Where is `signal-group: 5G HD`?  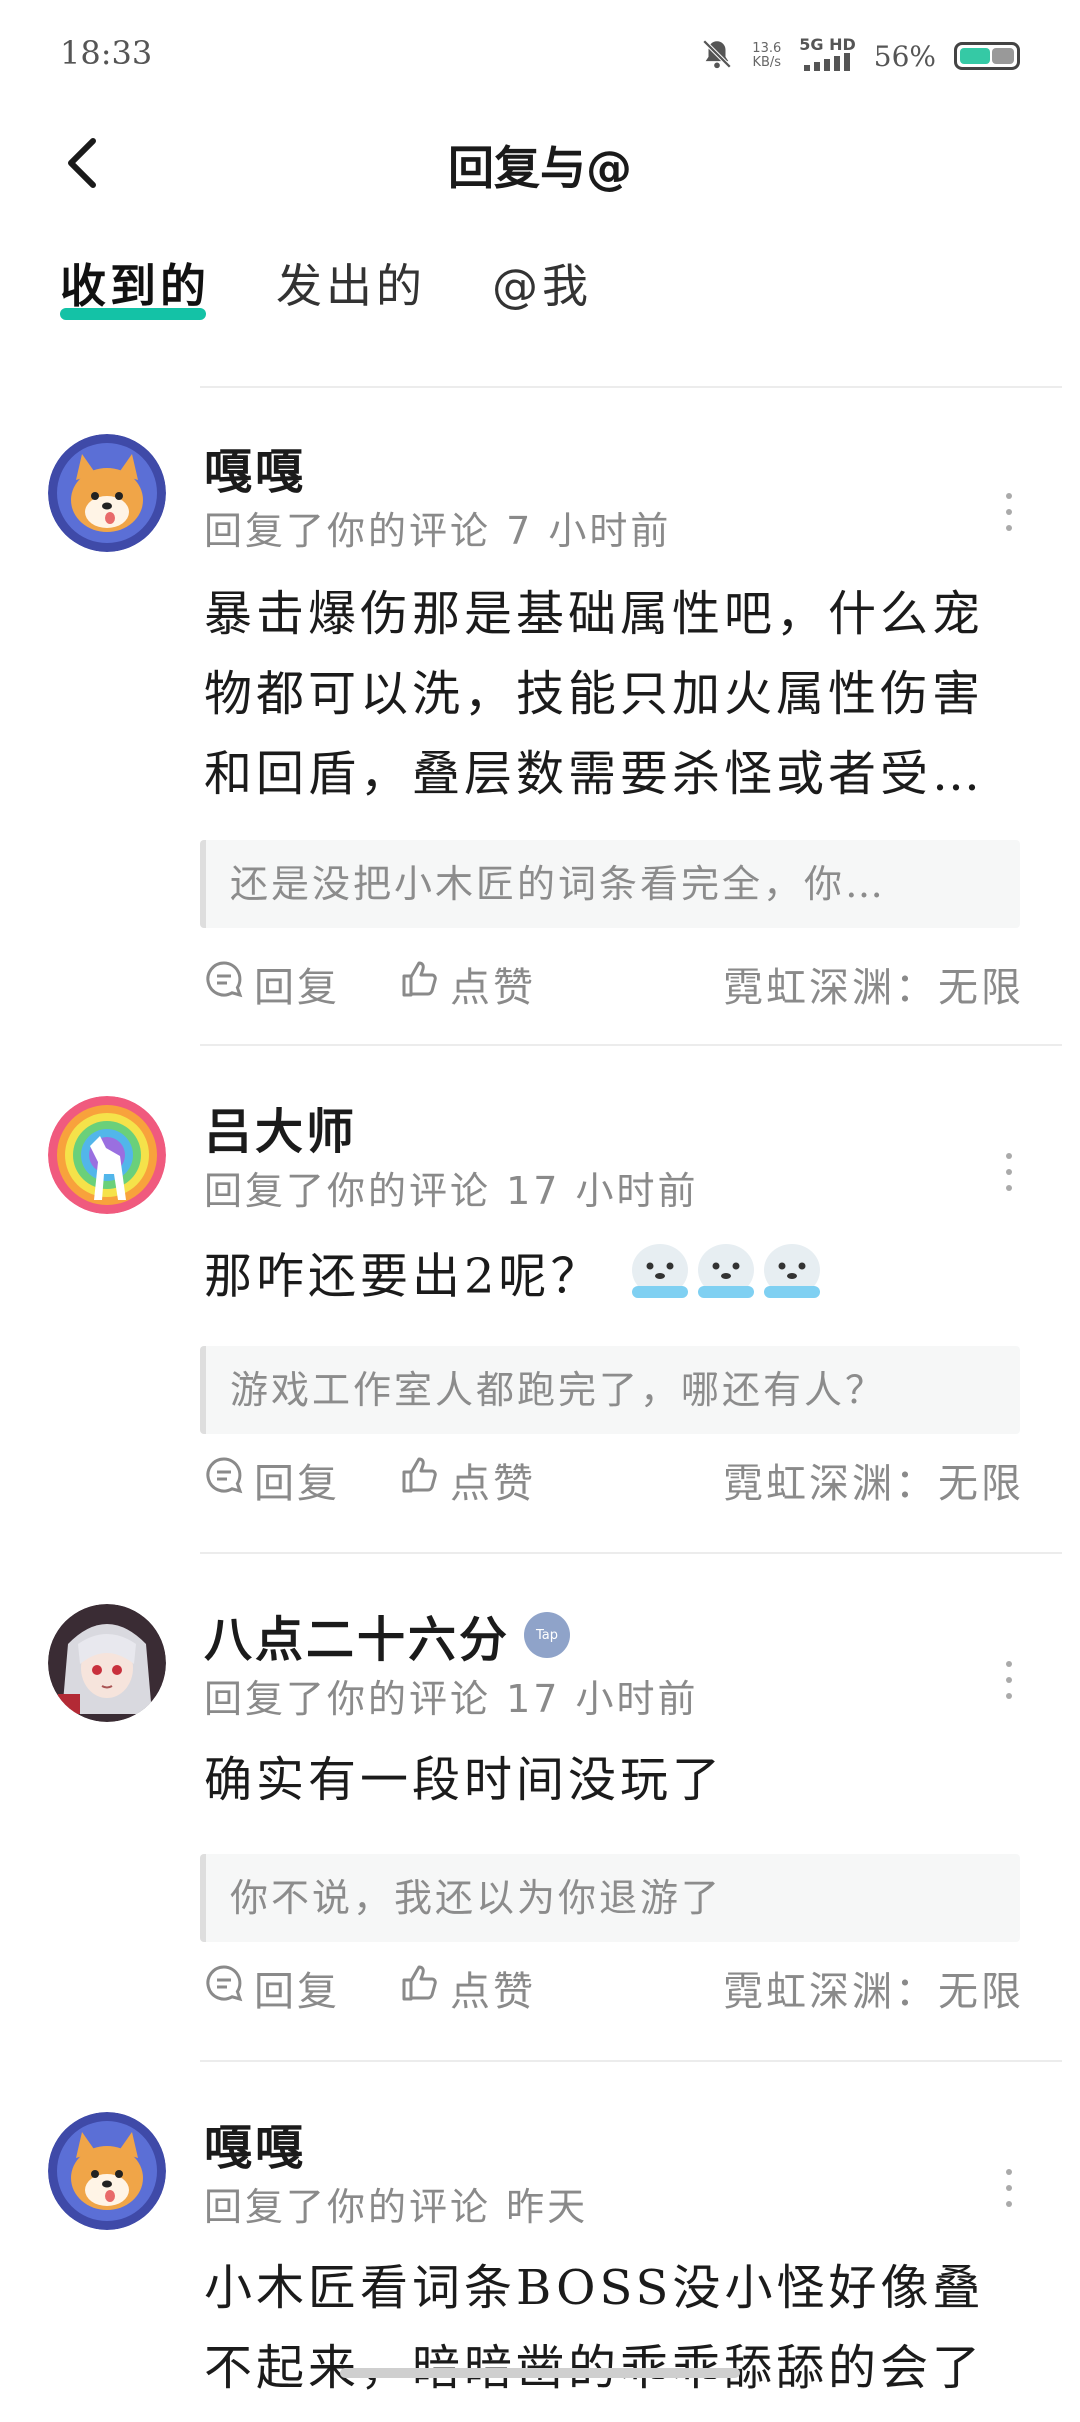
signal-group: 5G HD is located at coordinates (827, 56).